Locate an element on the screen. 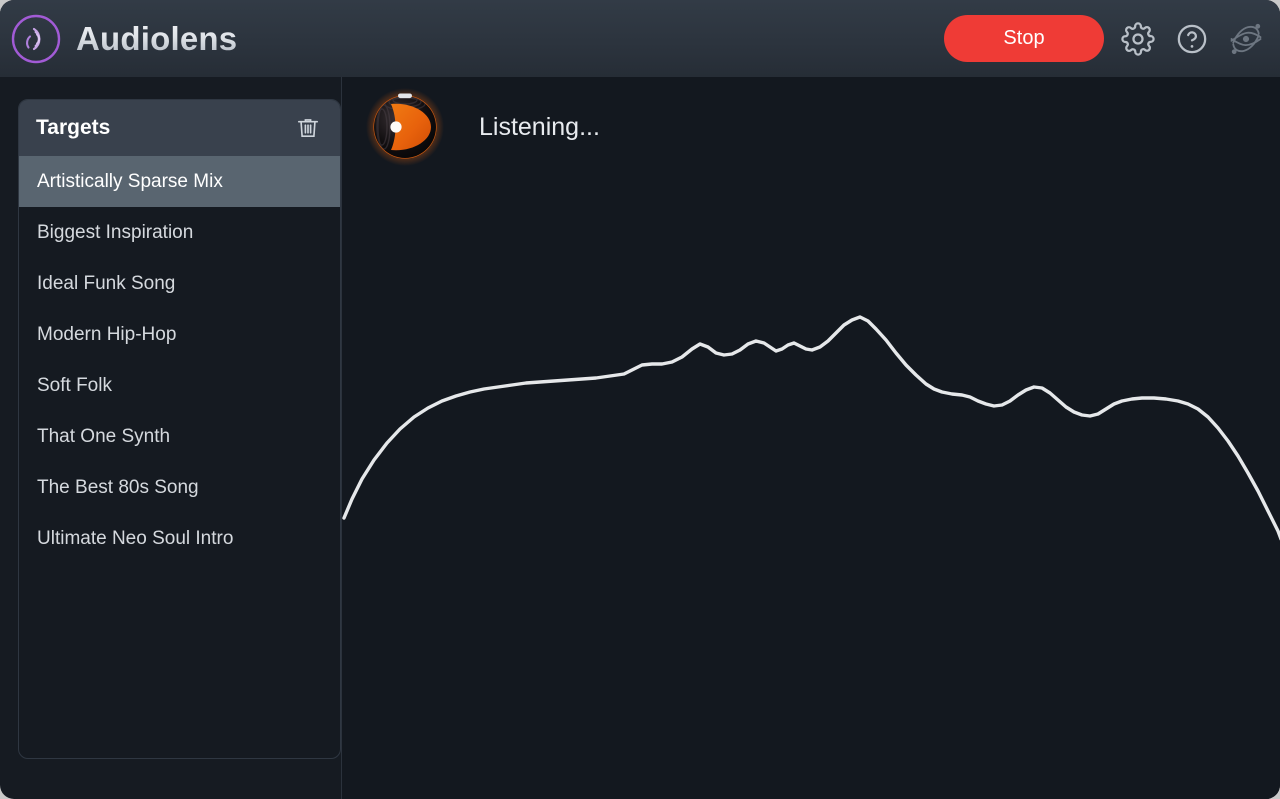 The height and width of the screenshot is (799, 1280). target-list-item: Biggest Inspiration is located at coordinates (179, 232).